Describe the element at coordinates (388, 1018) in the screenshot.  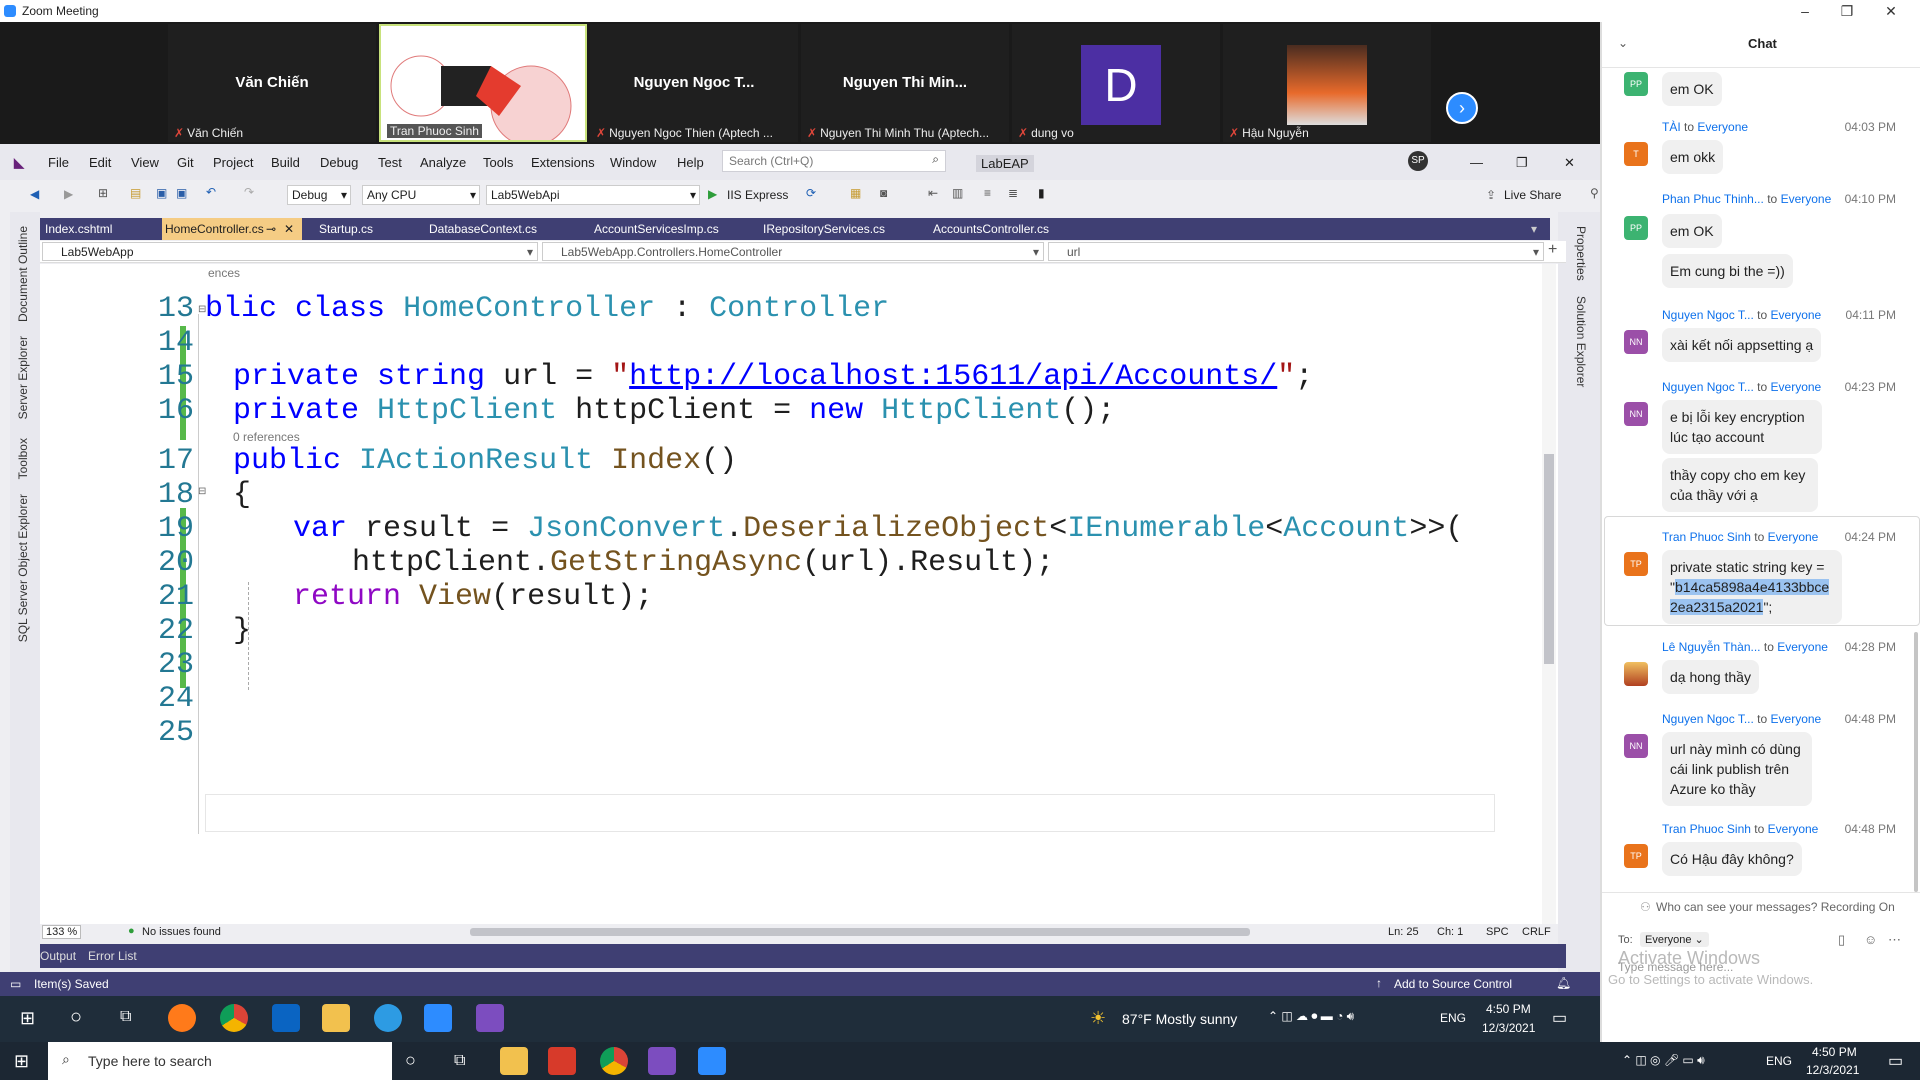
I see `edge-icon` at that location.